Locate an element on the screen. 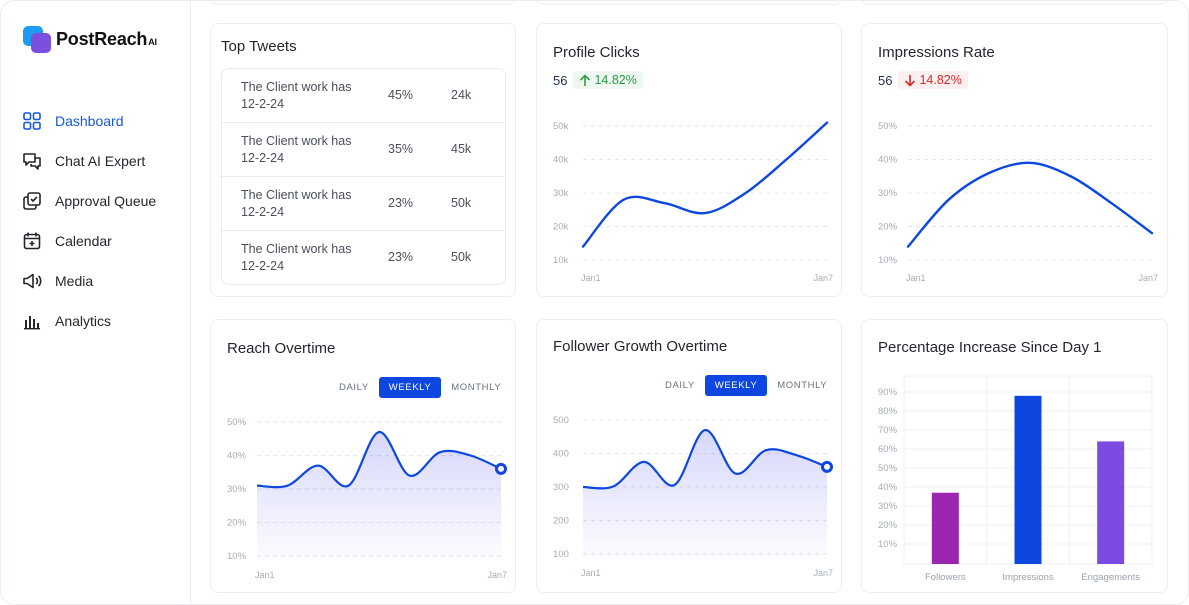  follower-growth-chart: 500 400 300 200 100 Jan1 Jan7 is located at coordinates (693, 496).